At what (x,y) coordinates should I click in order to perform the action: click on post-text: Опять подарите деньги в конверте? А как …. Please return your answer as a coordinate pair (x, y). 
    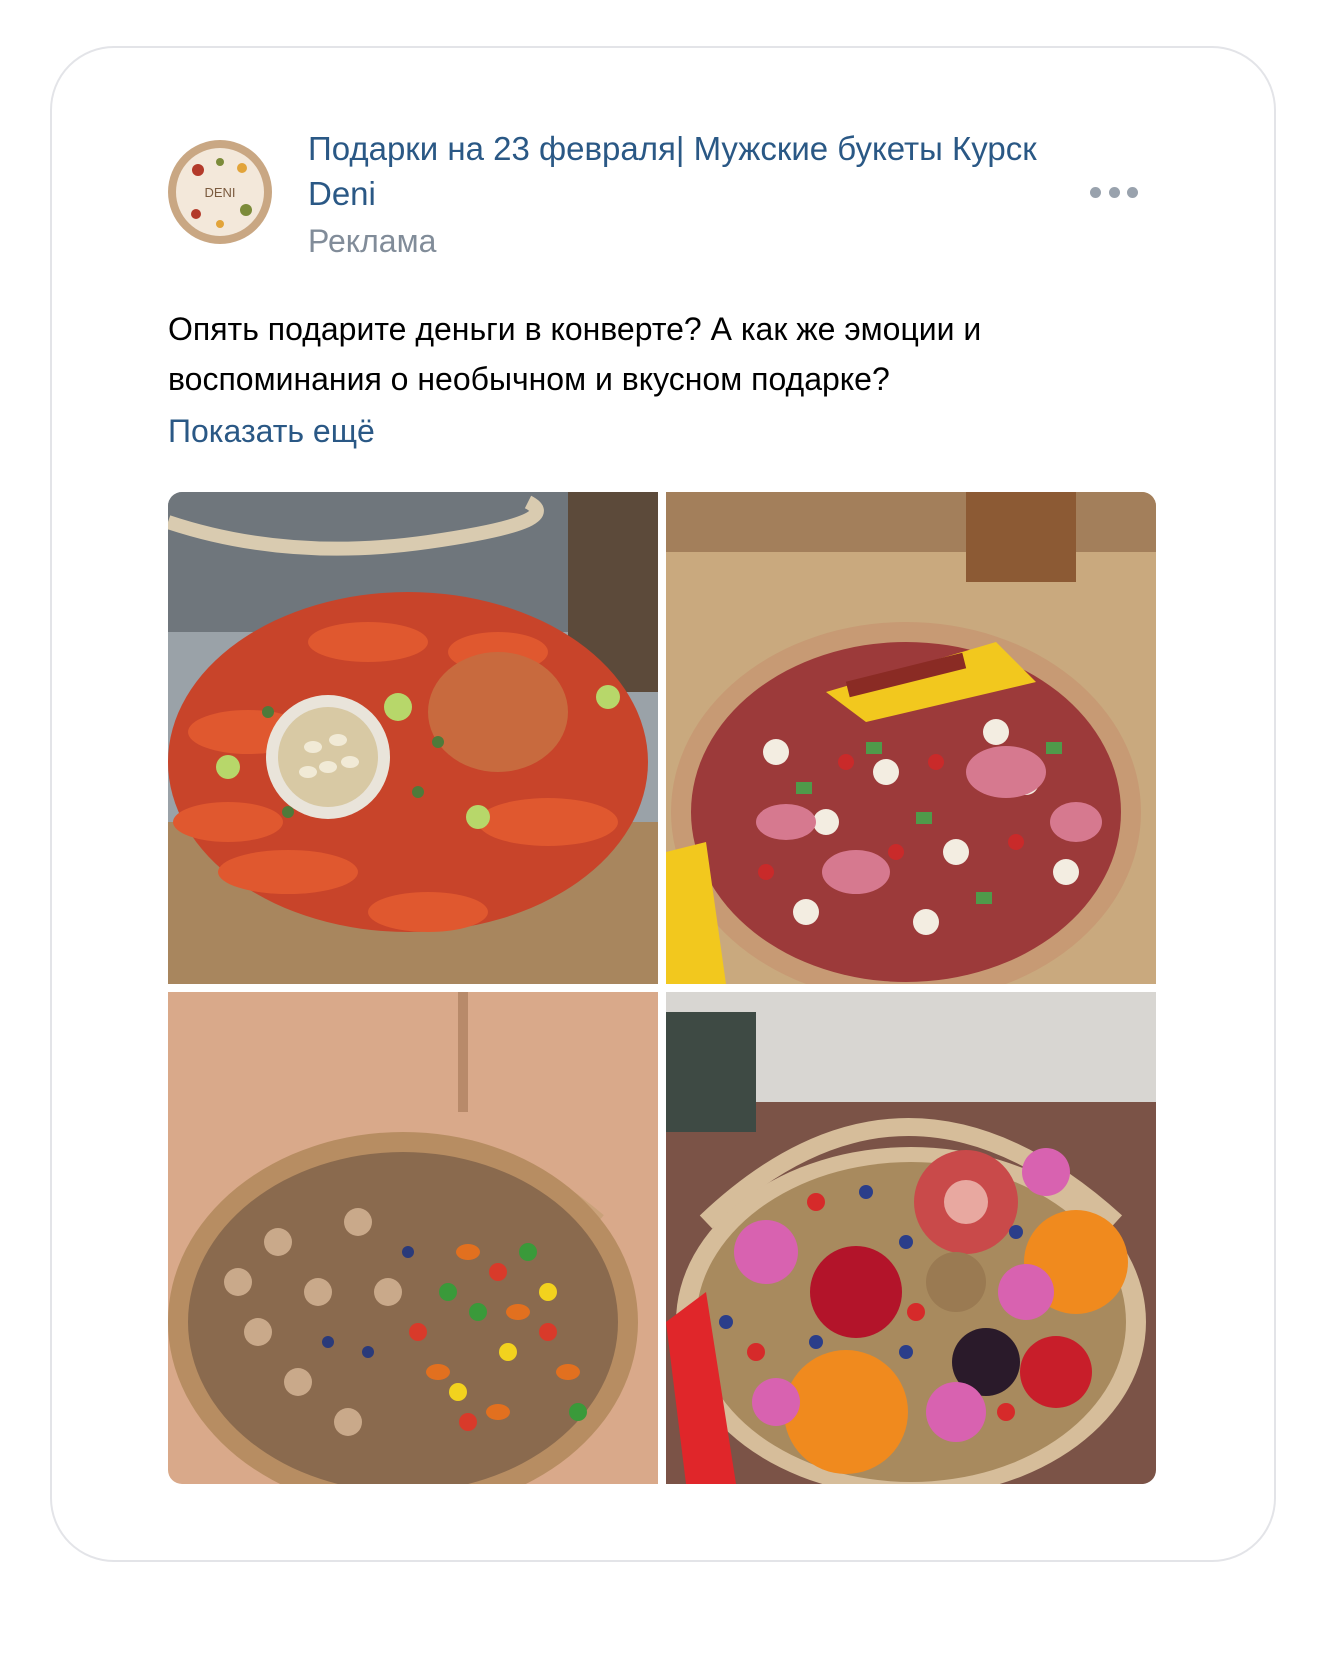
    Looking at the image, I should click on (575, 354).